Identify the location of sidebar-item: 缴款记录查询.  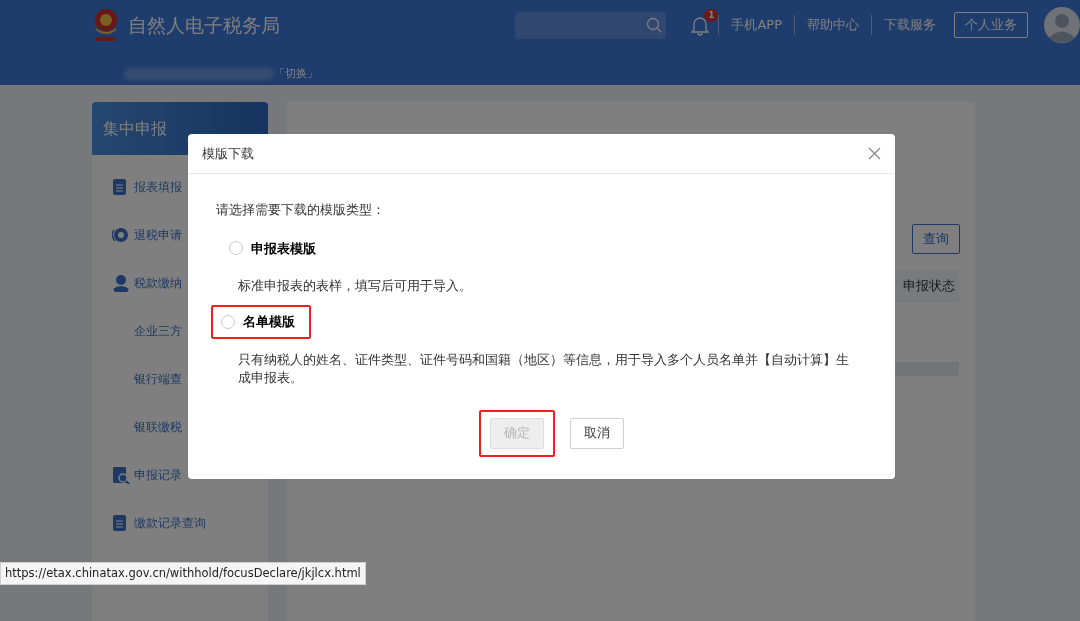
(170, 523).